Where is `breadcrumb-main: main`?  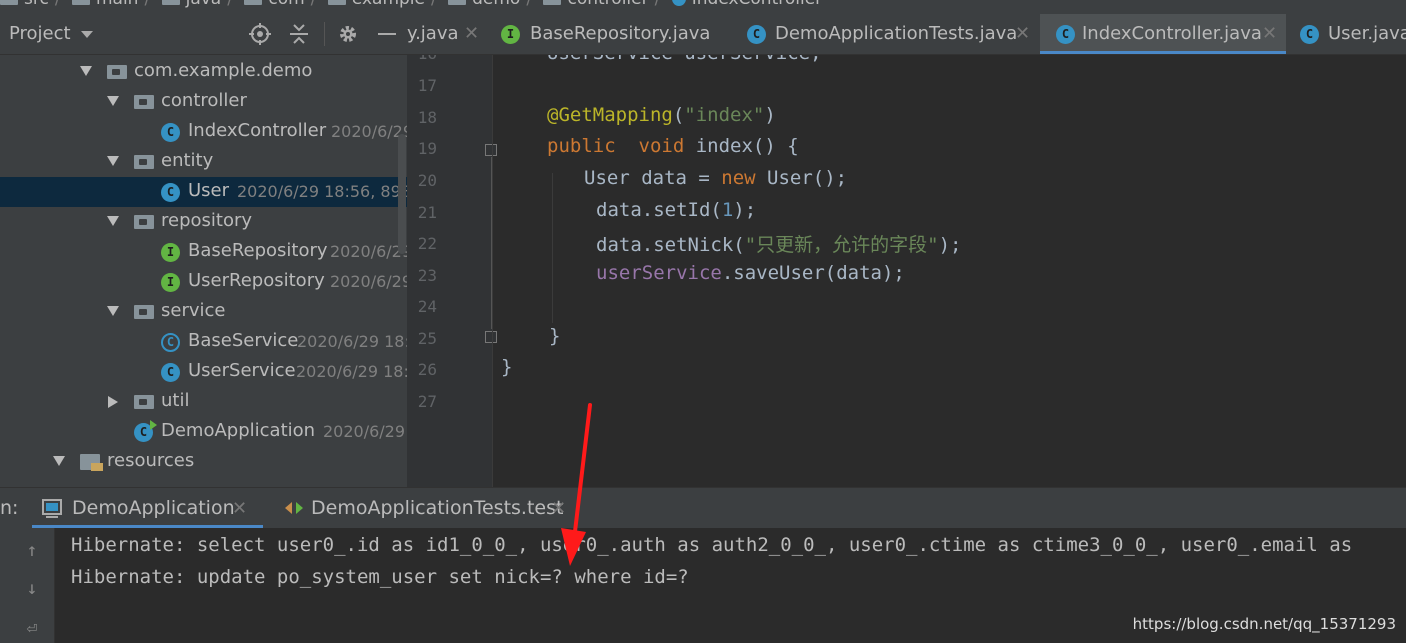
breadcrumb-main: main is located at coordinates (117, 4).